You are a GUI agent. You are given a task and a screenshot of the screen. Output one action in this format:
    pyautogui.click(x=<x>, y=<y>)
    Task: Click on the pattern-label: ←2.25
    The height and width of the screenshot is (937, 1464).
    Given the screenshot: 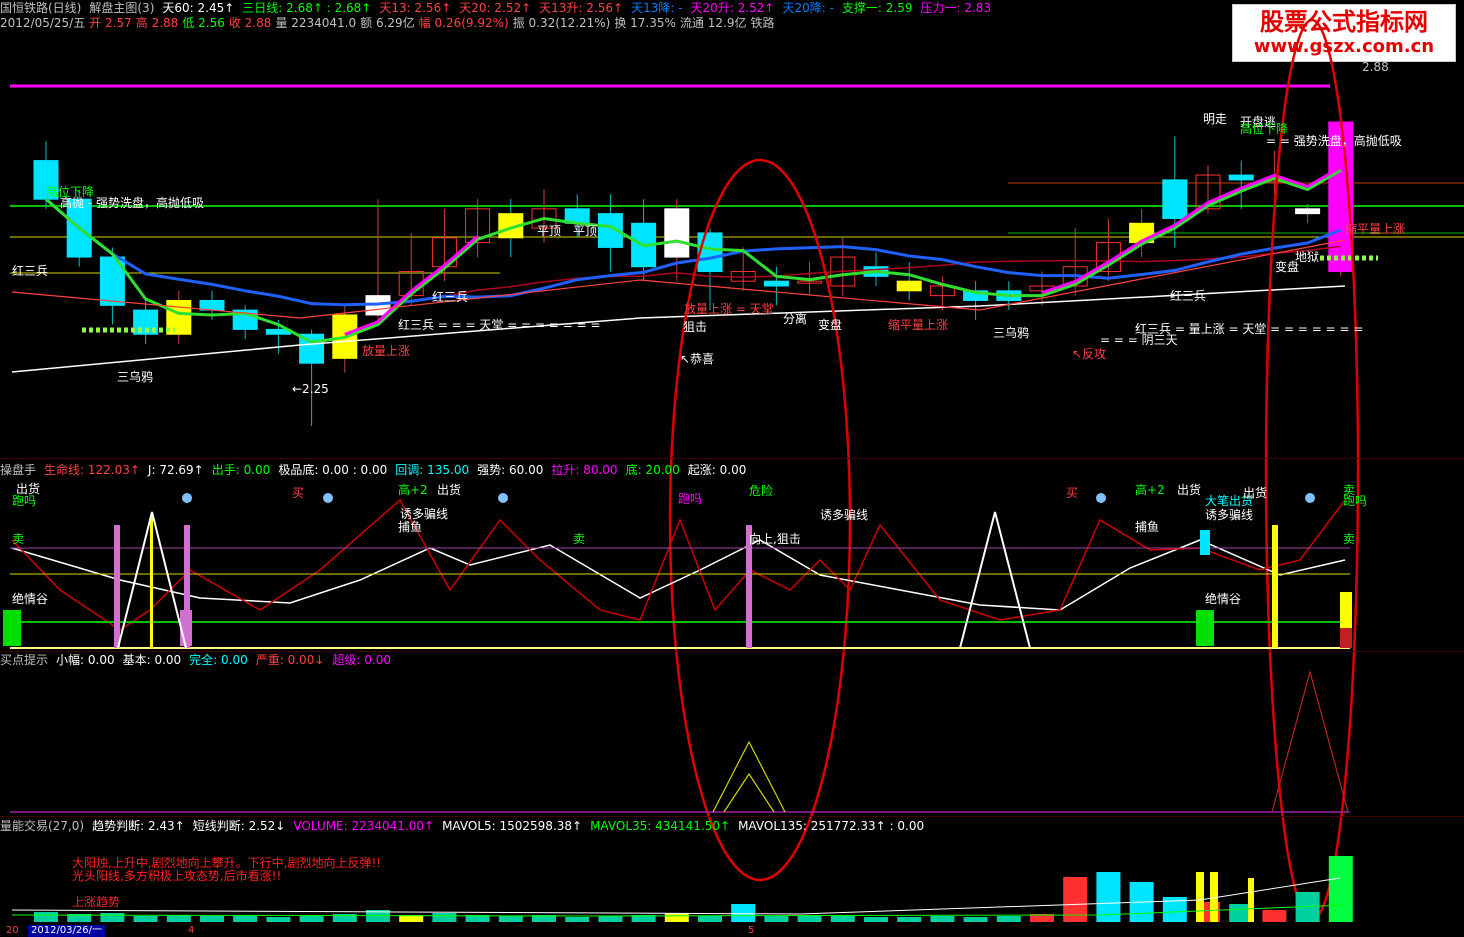 What is the action you would take?
    pyautogui.click(x=310, y=389)
    